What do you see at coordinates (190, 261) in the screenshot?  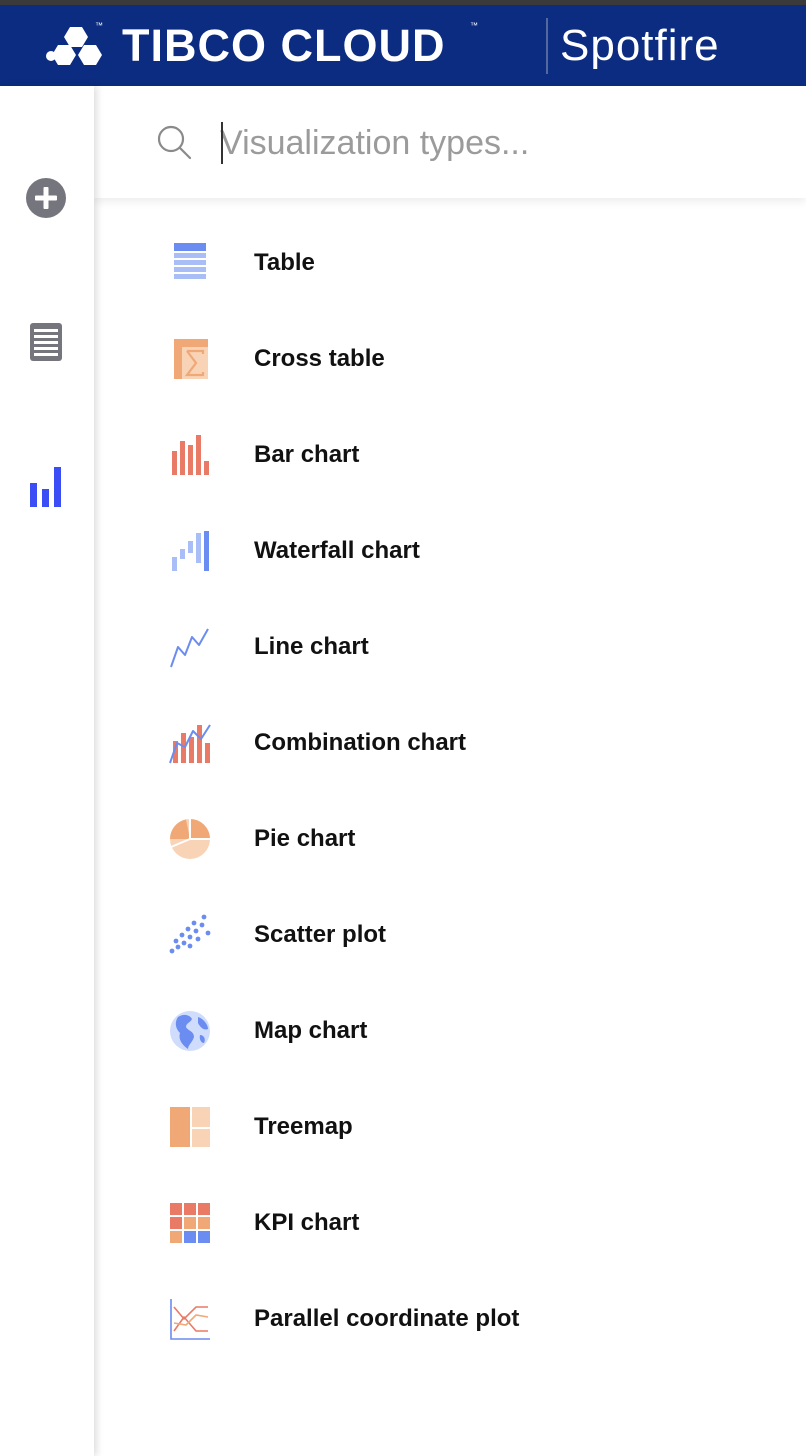 I see `table-icon` at bounding box center [190, 261].